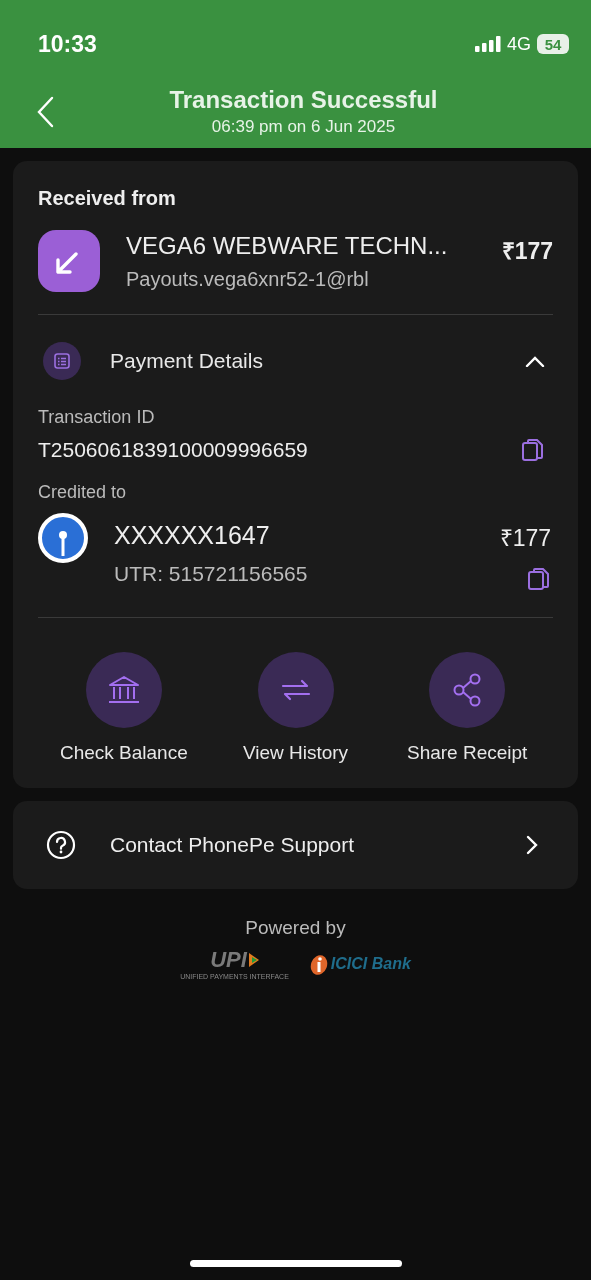 The width and height of the screenshot is (591, 1280). What do you see at coordinates (295, 753) in the screenshot?
I see `action-label: View History` at bounding box center [295, 753].